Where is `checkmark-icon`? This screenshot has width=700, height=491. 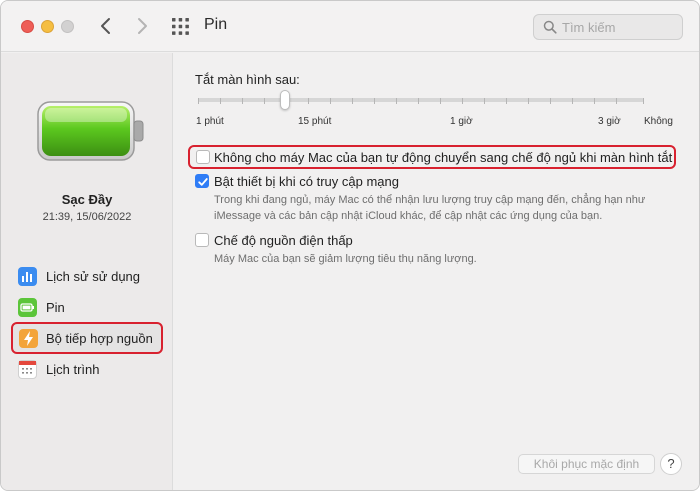
checkmark-icon is located at coordinates (203, 182).